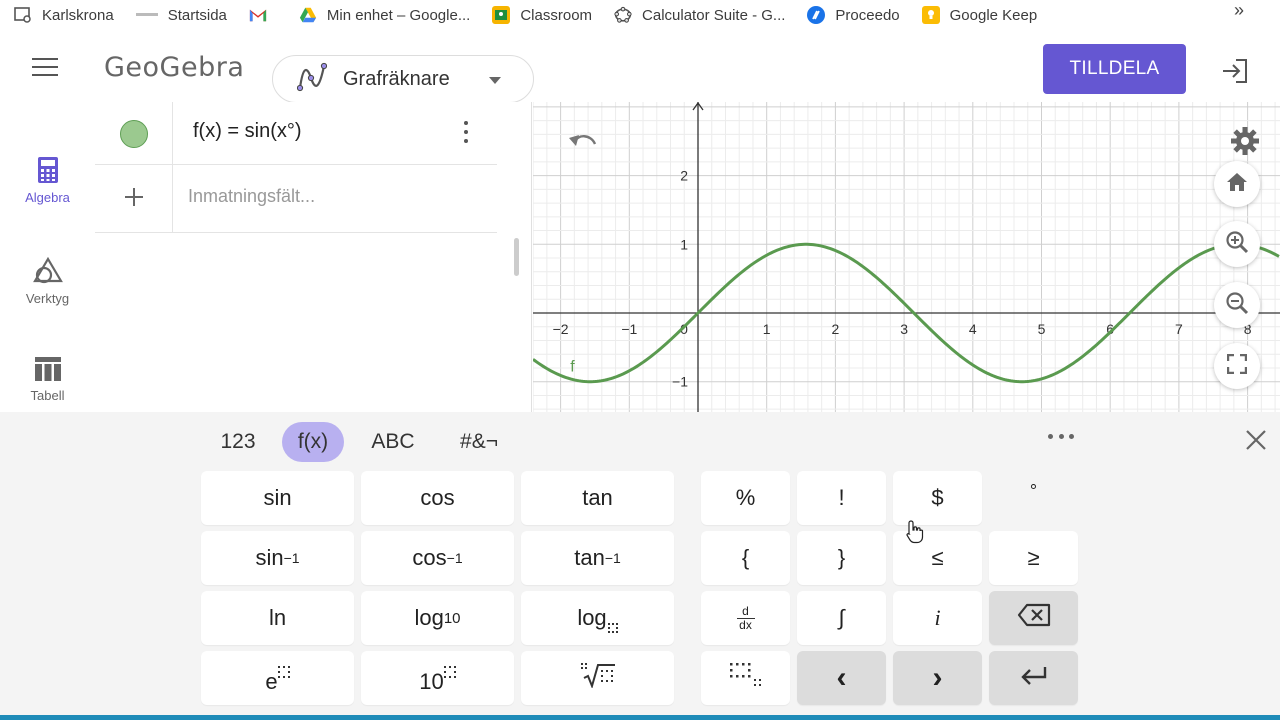 Image resolution: width=1280 pixels, height=720 pixels. Describe the element at coordinates (47, 298) in the screenshot. I see `nav-label: Verktyg` at that location.